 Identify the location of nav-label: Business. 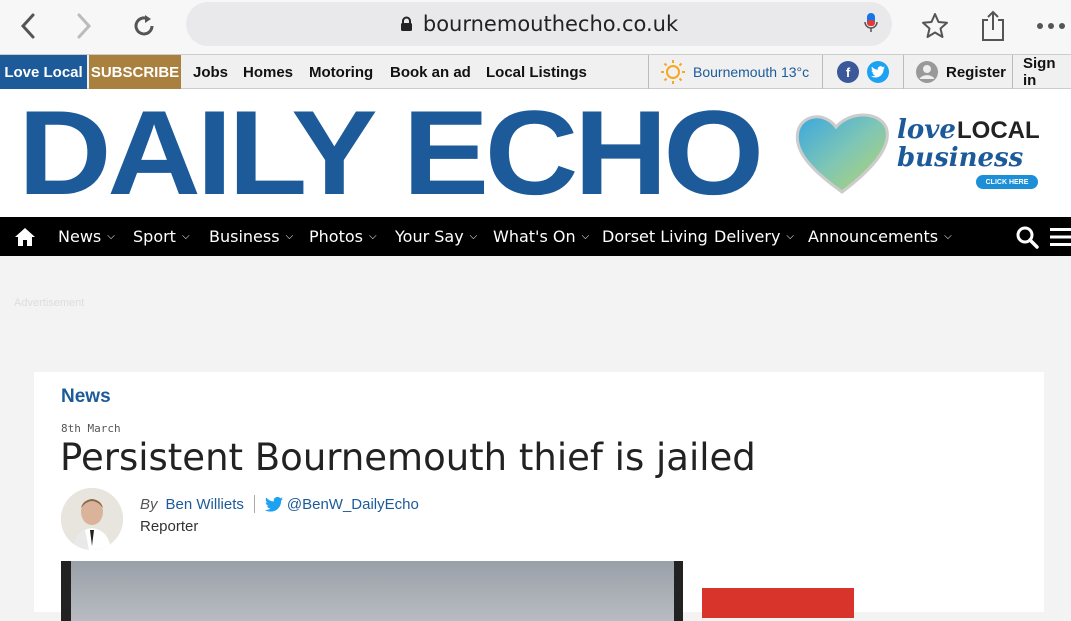
(244, 236).